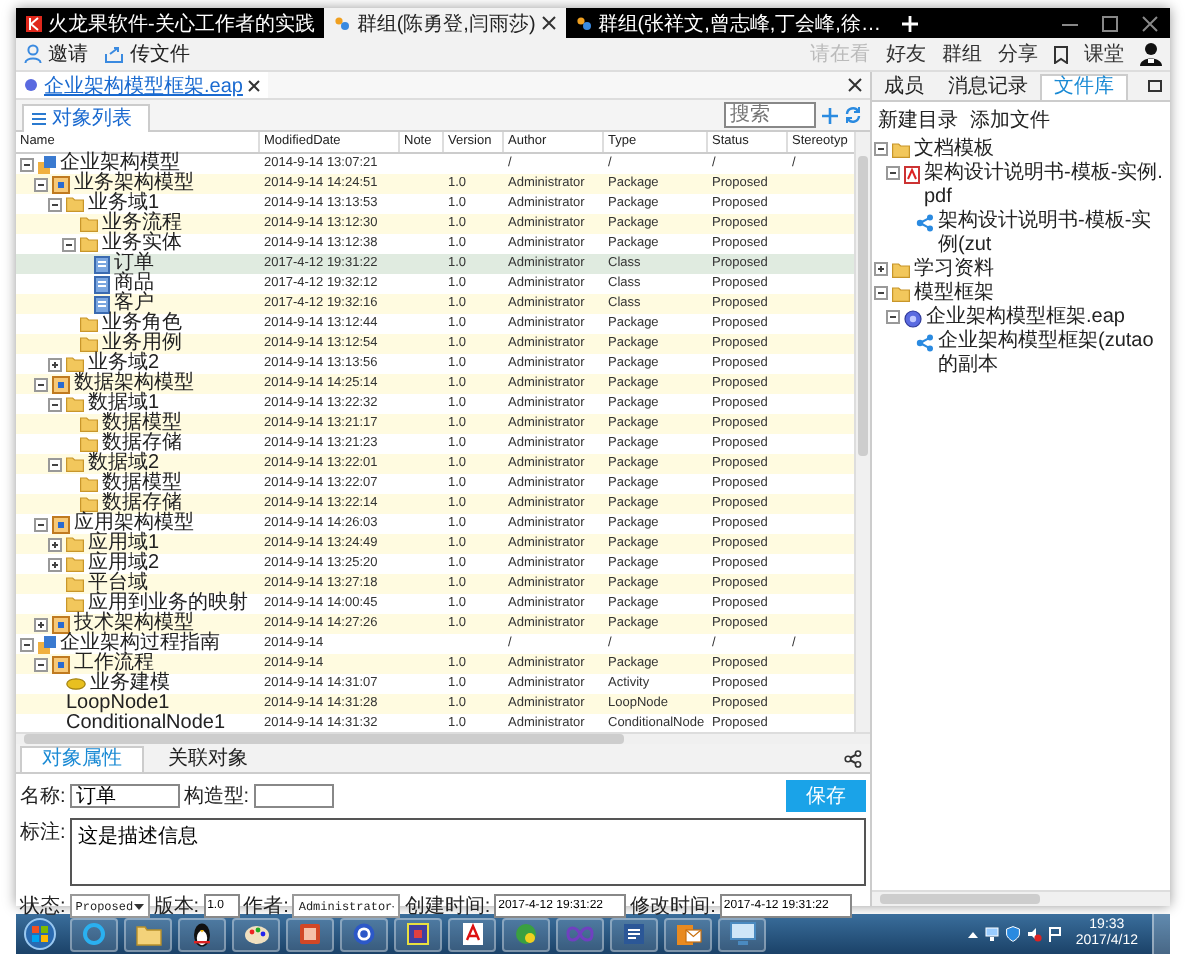  What do you see at coordinates (170, 23) in the screenshot?
I see `window-tab: 火龙果软件-关心工作者的实践` at bounding box center [170, 23].